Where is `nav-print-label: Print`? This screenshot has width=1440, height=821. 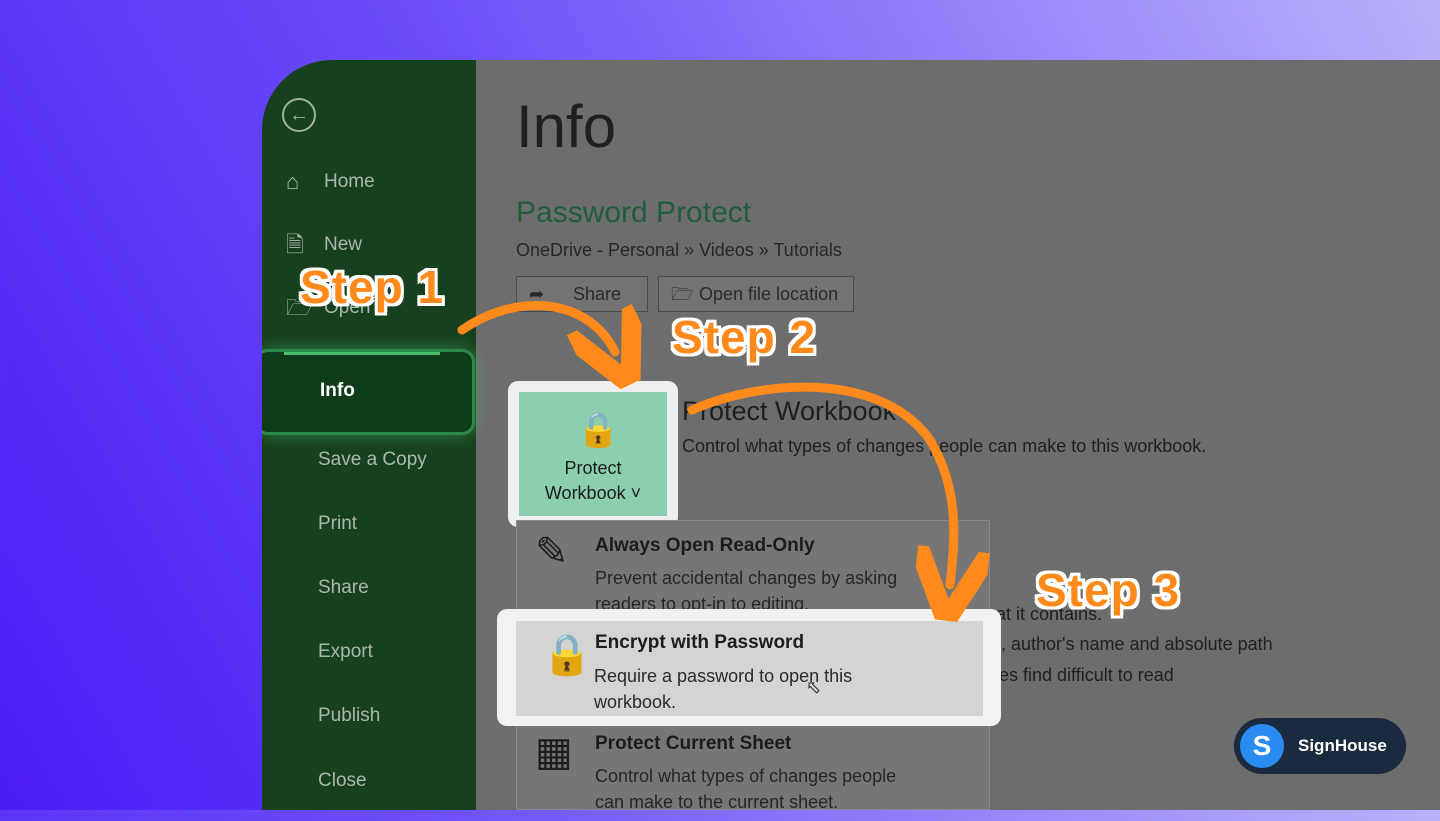
nav-print-label: Print is located at coordinates (338, 523).